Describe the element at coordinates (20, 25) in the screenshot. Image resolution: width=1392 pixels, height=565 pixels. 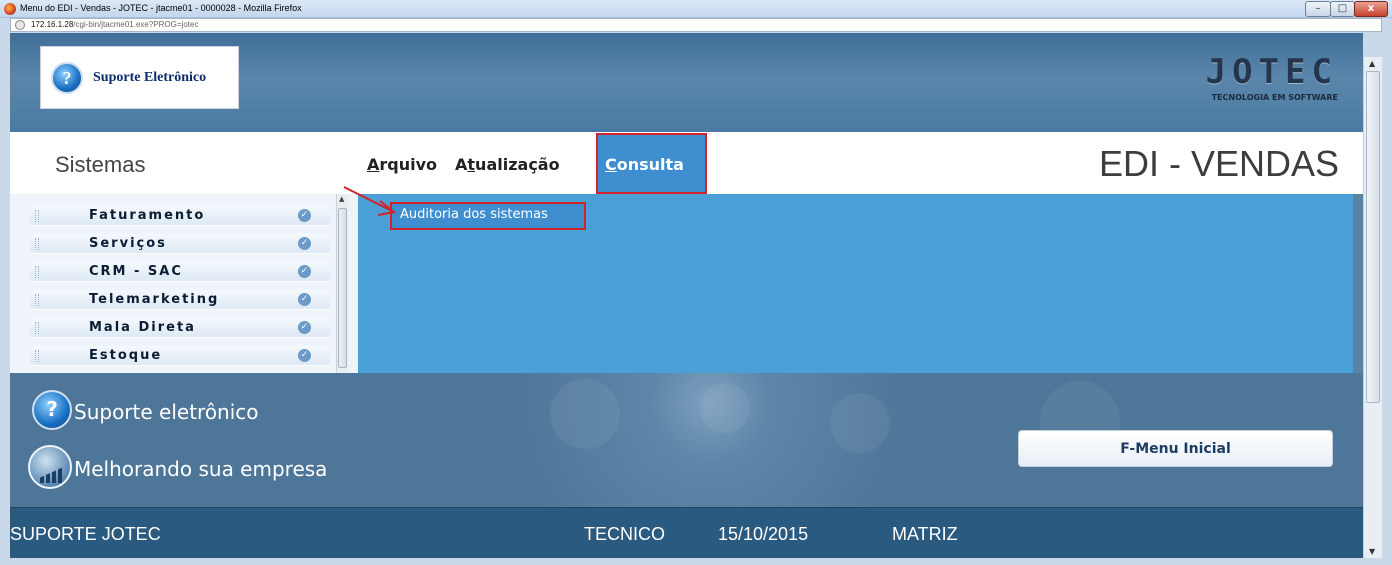
I see `globe-icon` at that location.